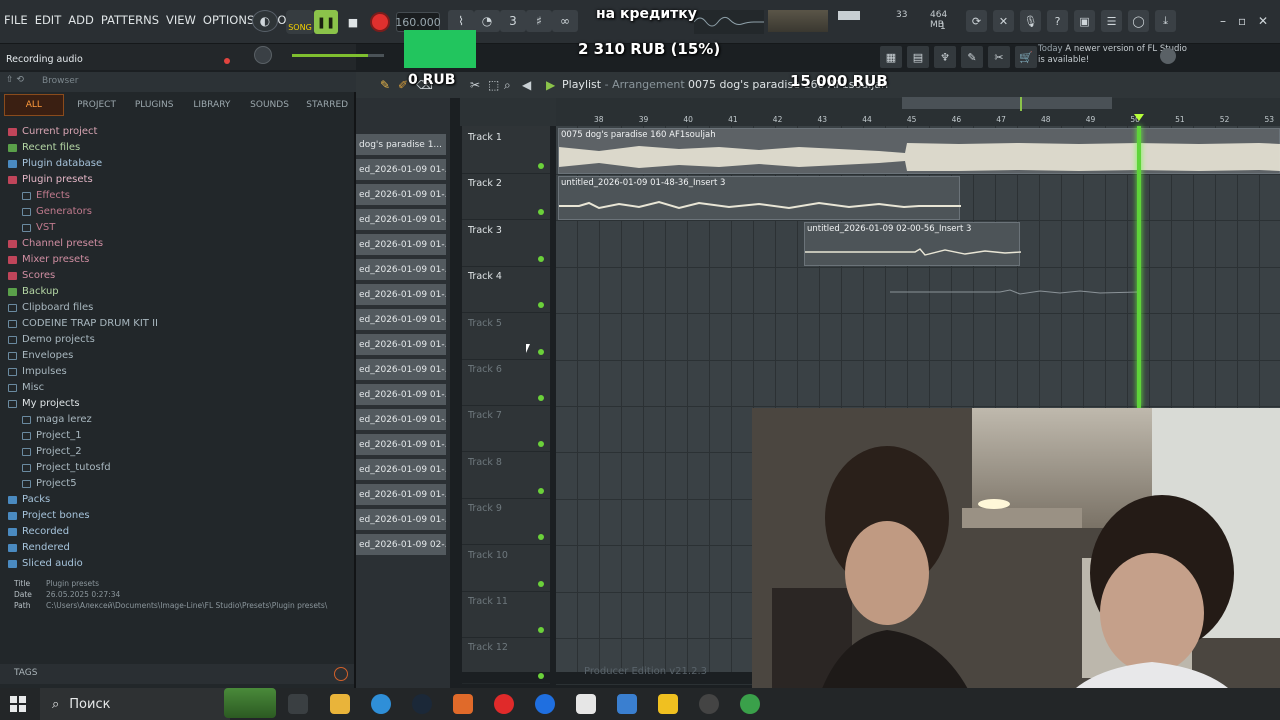 Image resolution: width=1280 pixels, height=720 pixels. Describe the element at coordinates (976, 21) in the screenshot. I see `refresh-icon: ⟳` at that location.